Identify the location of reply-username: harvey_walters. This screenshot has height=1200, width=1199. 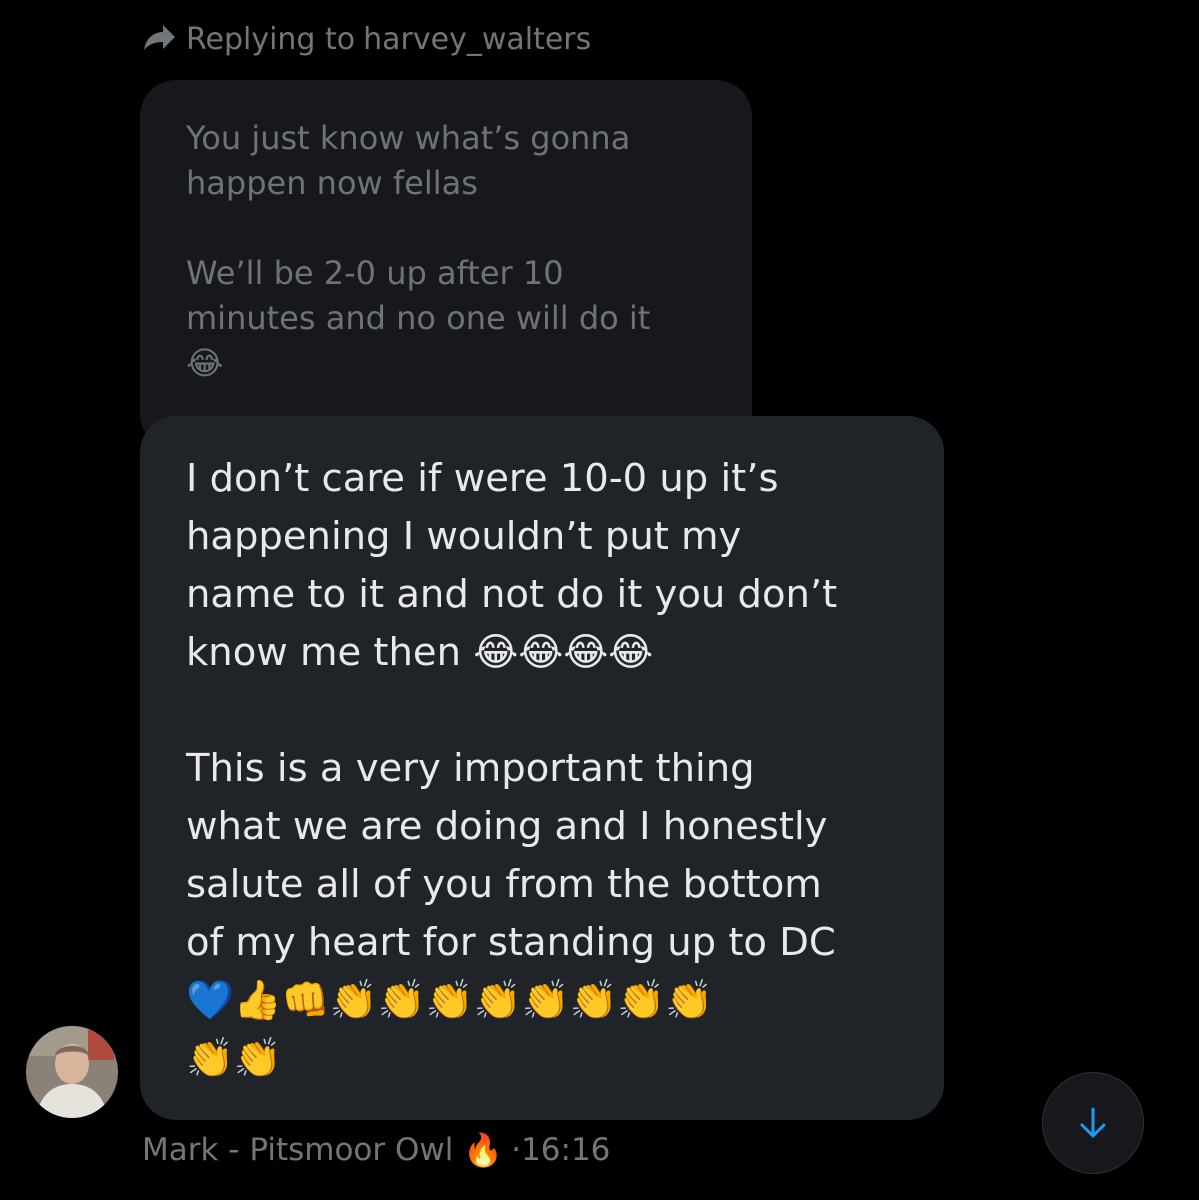
(477, 39).